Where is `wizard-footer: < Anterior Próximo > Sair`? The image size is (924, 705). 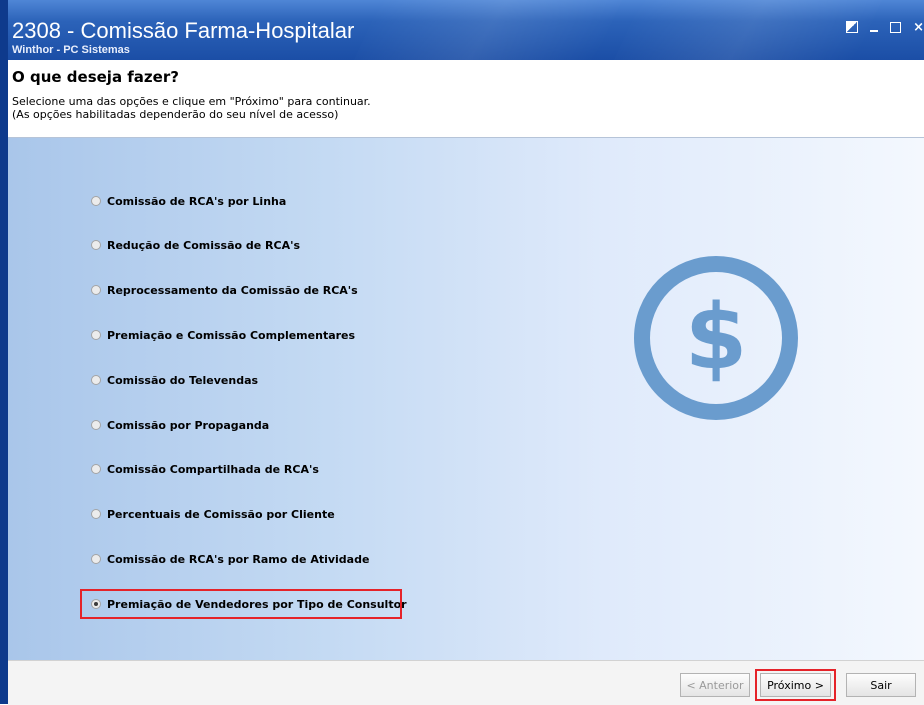
wizard-footer: < Anterior Próximo > Sair is located at coordinates (466, 682).